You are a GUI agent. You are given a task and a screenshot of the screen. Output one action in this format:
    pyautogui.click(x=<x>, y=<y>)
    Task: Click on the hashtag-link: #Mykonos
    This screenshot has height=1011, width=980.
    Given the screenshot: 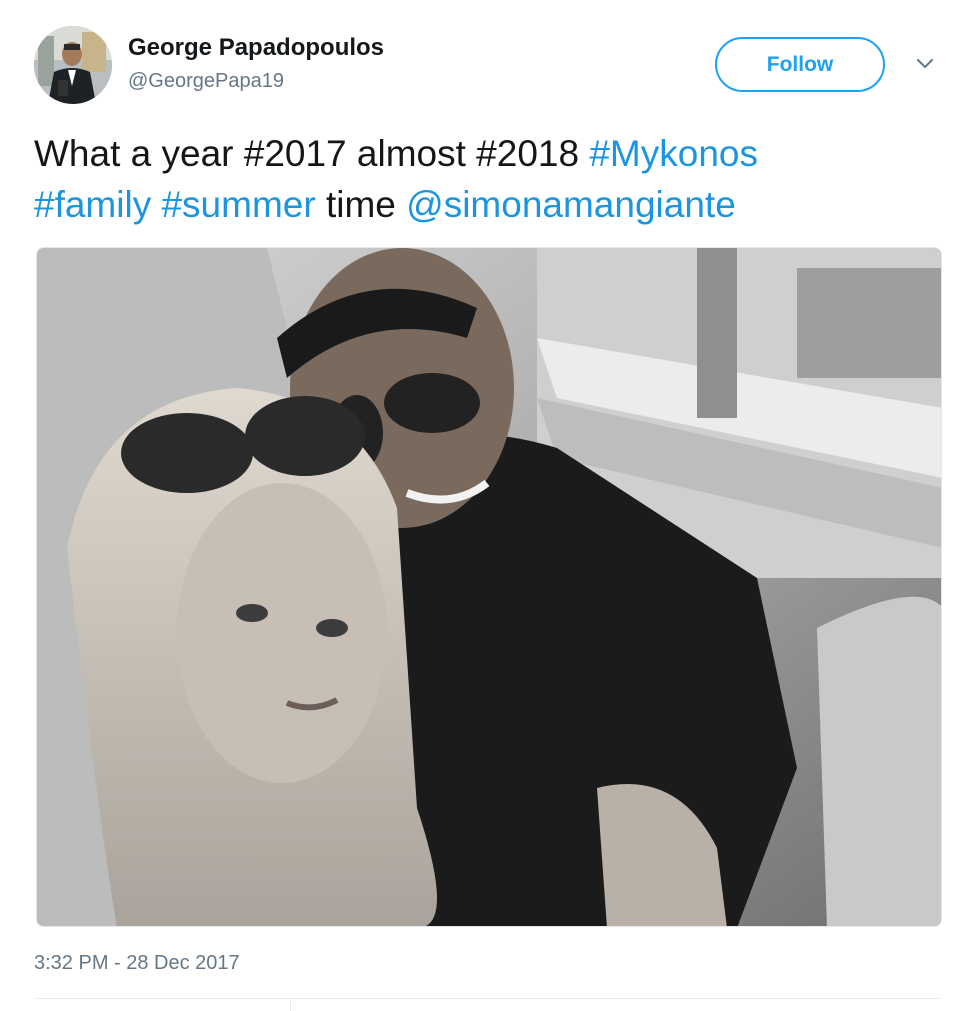 What is the action you would take?
    pyautogui.click(x=673, y=153)
    